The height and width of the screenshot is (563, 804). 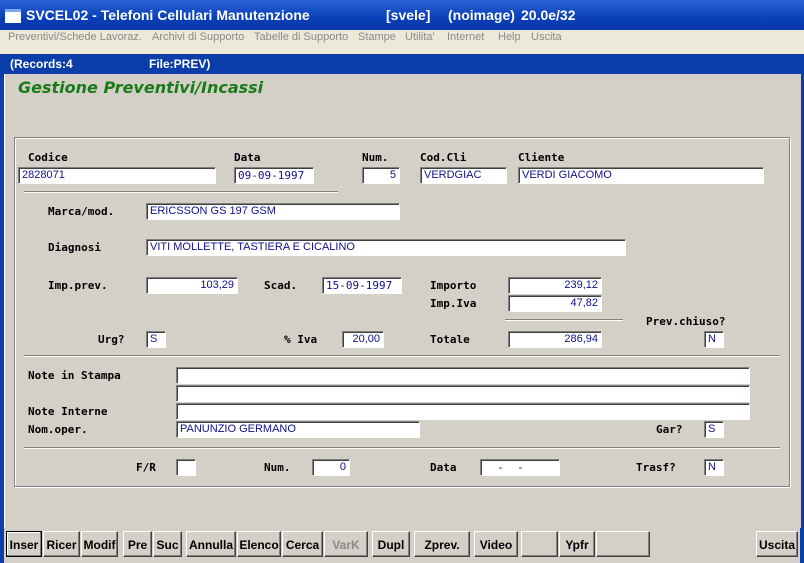 I want to click on annulla-button: Annulla, so click(x=211, y=544).